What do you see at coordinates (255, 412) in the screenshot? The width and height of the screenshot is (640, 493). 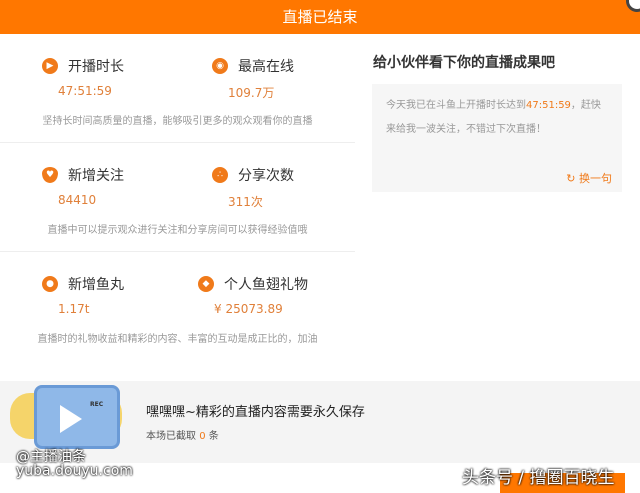 I see `save-title: 嘿嘿嘿~精彩的直播内容需要永久保存` at bounding box center [255, 412].